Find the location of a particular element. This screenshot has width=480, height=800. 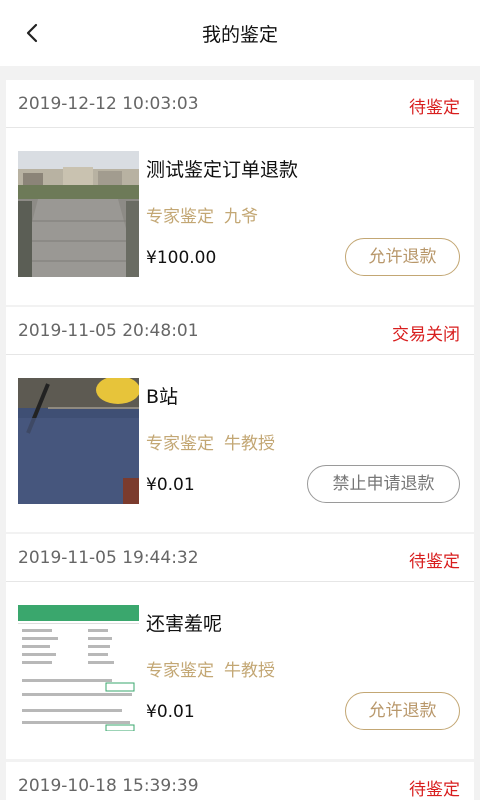

order-header: 2019-10-18 15:39:39 待鉴定 is located at coordinates (240, 781).